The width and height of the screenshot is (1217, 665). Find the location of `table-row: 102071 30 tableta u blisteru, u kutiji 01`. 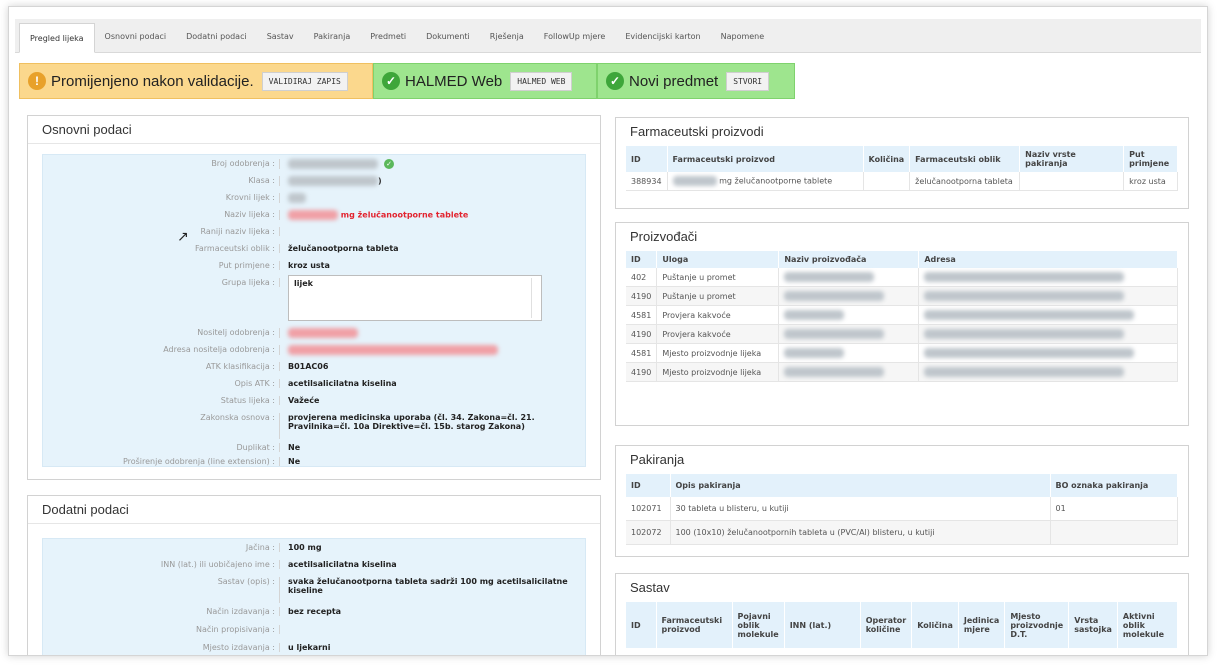

table-row: 102071 30 tableta u blisteru, u kutiji 01 is located at coordinates (902, 509).